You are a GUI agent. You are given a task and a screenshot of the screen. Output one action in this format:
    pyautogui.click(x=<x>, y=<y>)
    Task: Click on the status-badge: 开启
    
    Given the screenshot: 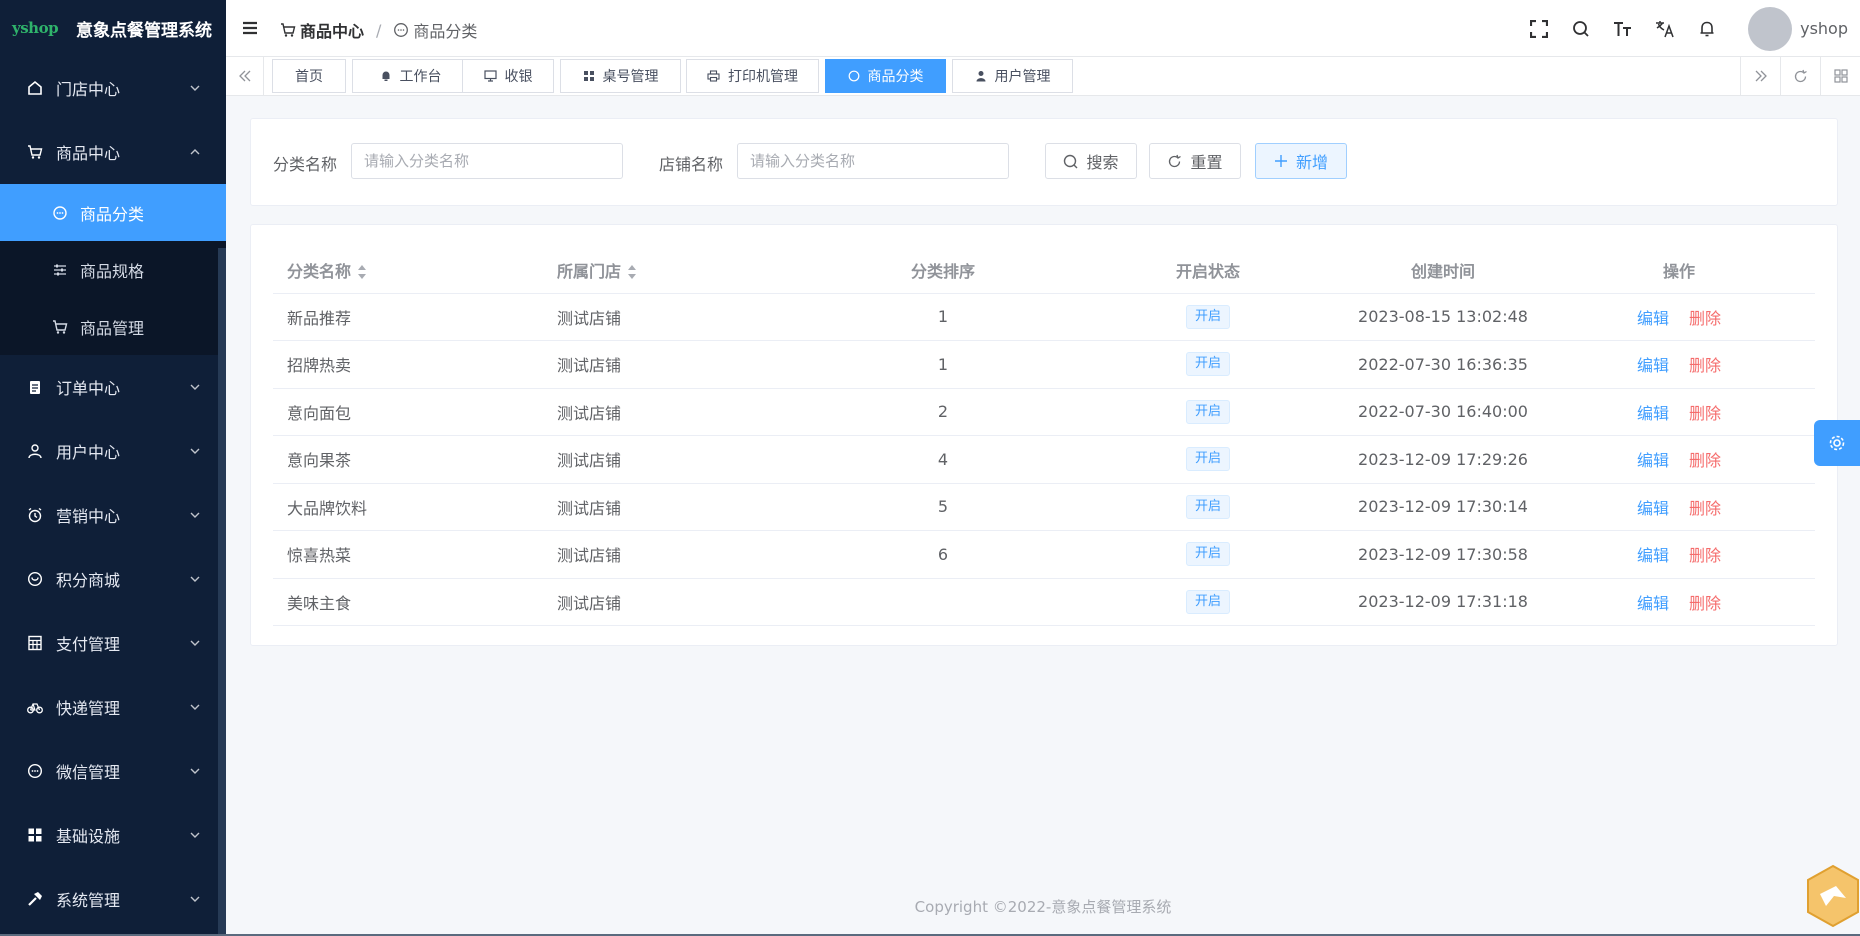 What is the action you would take?
    pyautogui.click(x=1207, y=601)
    